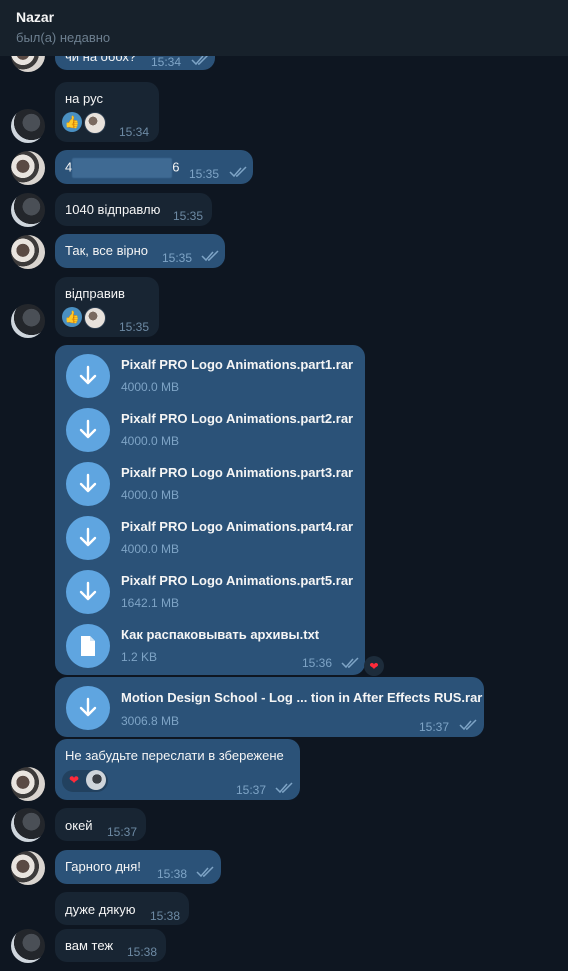  What do you see at coordinates (88, 646) in the screenshot?
I see `document-icon` at bounding box center [88, 646].